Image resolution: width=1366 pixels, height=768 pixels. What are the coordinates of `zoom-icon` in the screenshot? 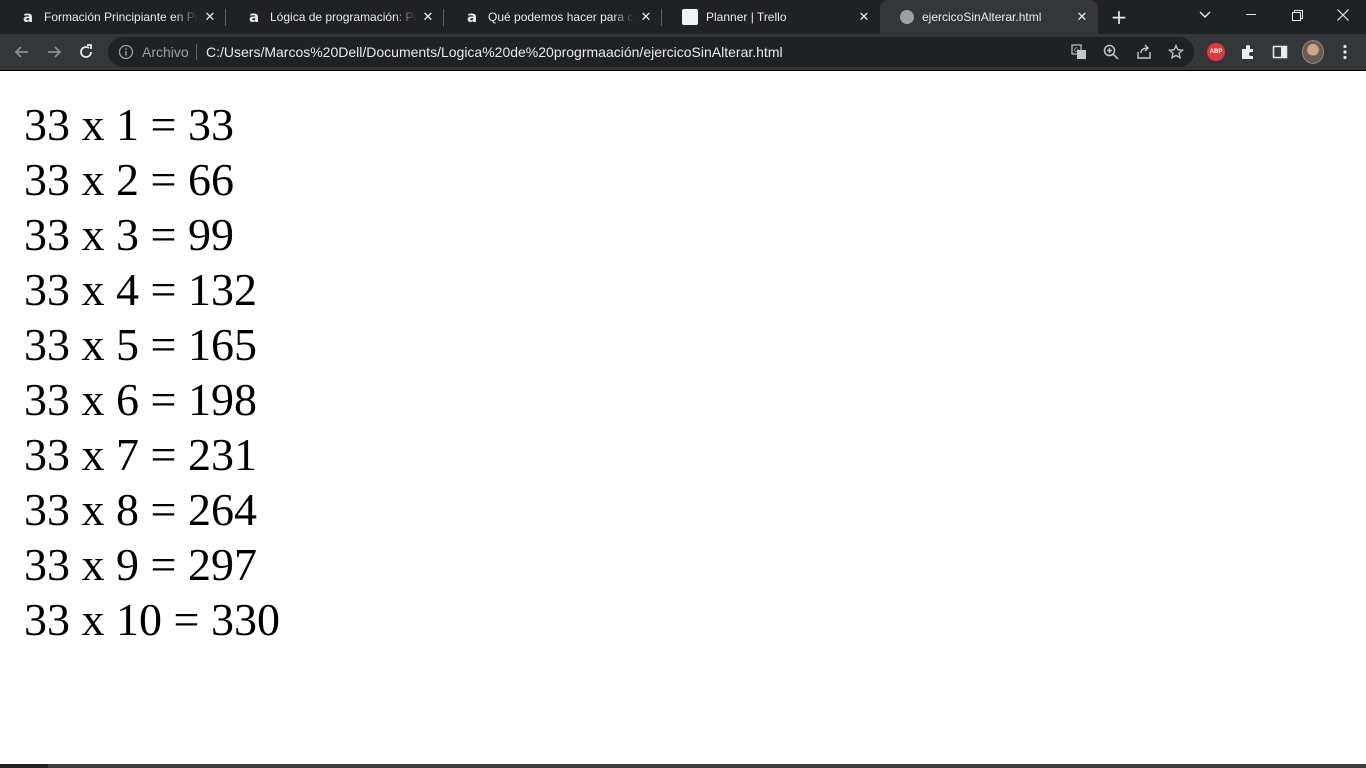 It's located at (1111, 52).